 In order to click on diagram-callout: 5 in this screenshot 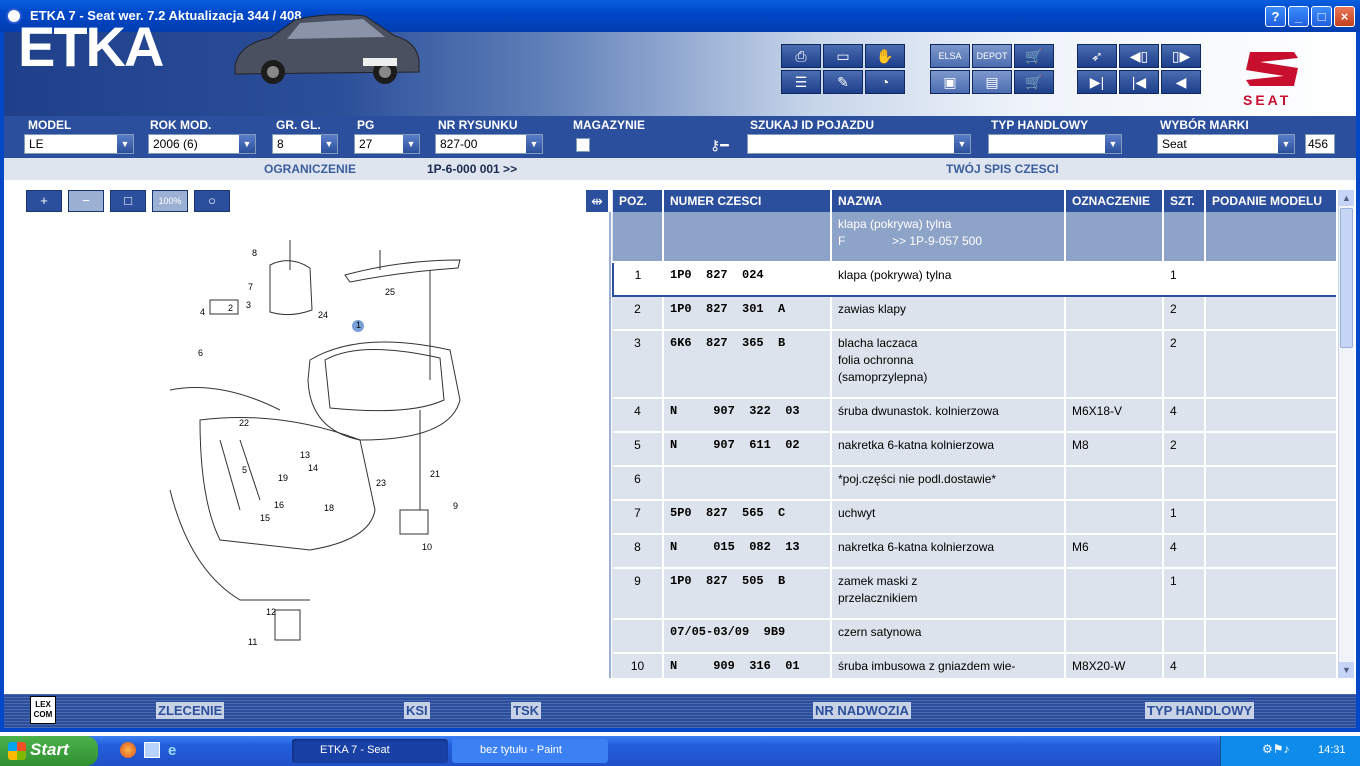, I will do `click(244, 470)`.